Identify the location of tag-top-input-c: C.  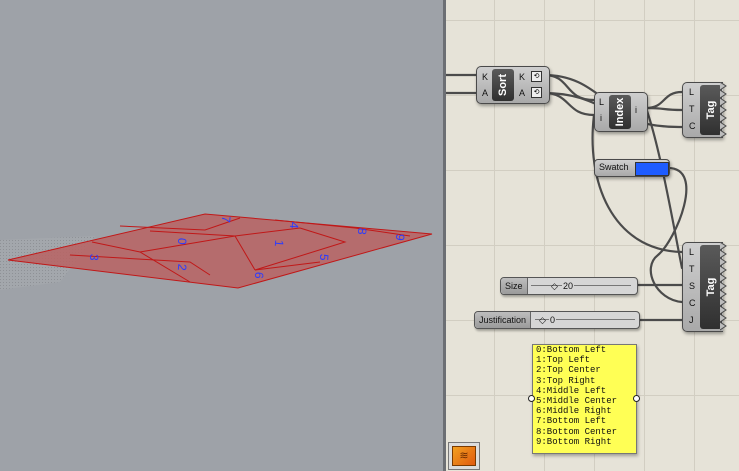
(692, 126).